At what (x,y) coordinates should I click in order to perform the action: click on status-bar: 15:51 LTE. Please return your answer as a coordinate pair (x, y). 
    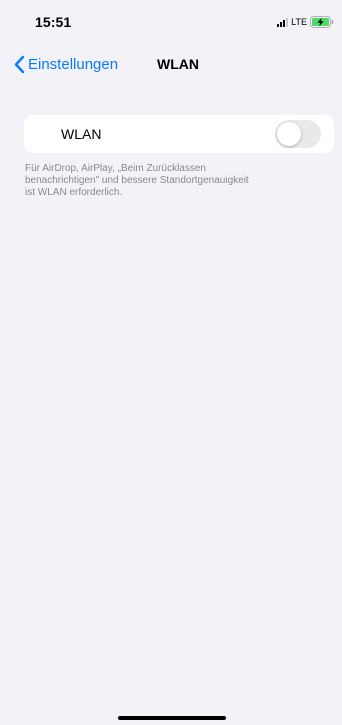
    Looking at the image, I should click on (171, 20).